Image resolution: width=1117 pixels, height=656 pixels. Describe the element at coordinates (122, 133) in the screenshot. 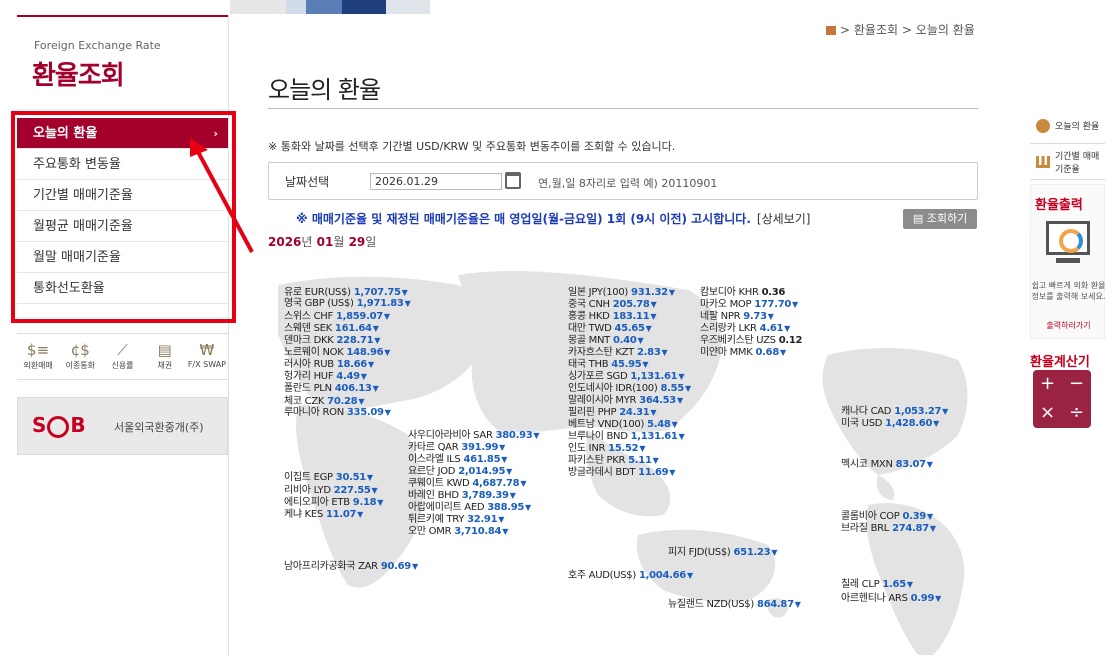

I see `sidebar-item-today-rate: 오늘의 환율 ›` at that location.